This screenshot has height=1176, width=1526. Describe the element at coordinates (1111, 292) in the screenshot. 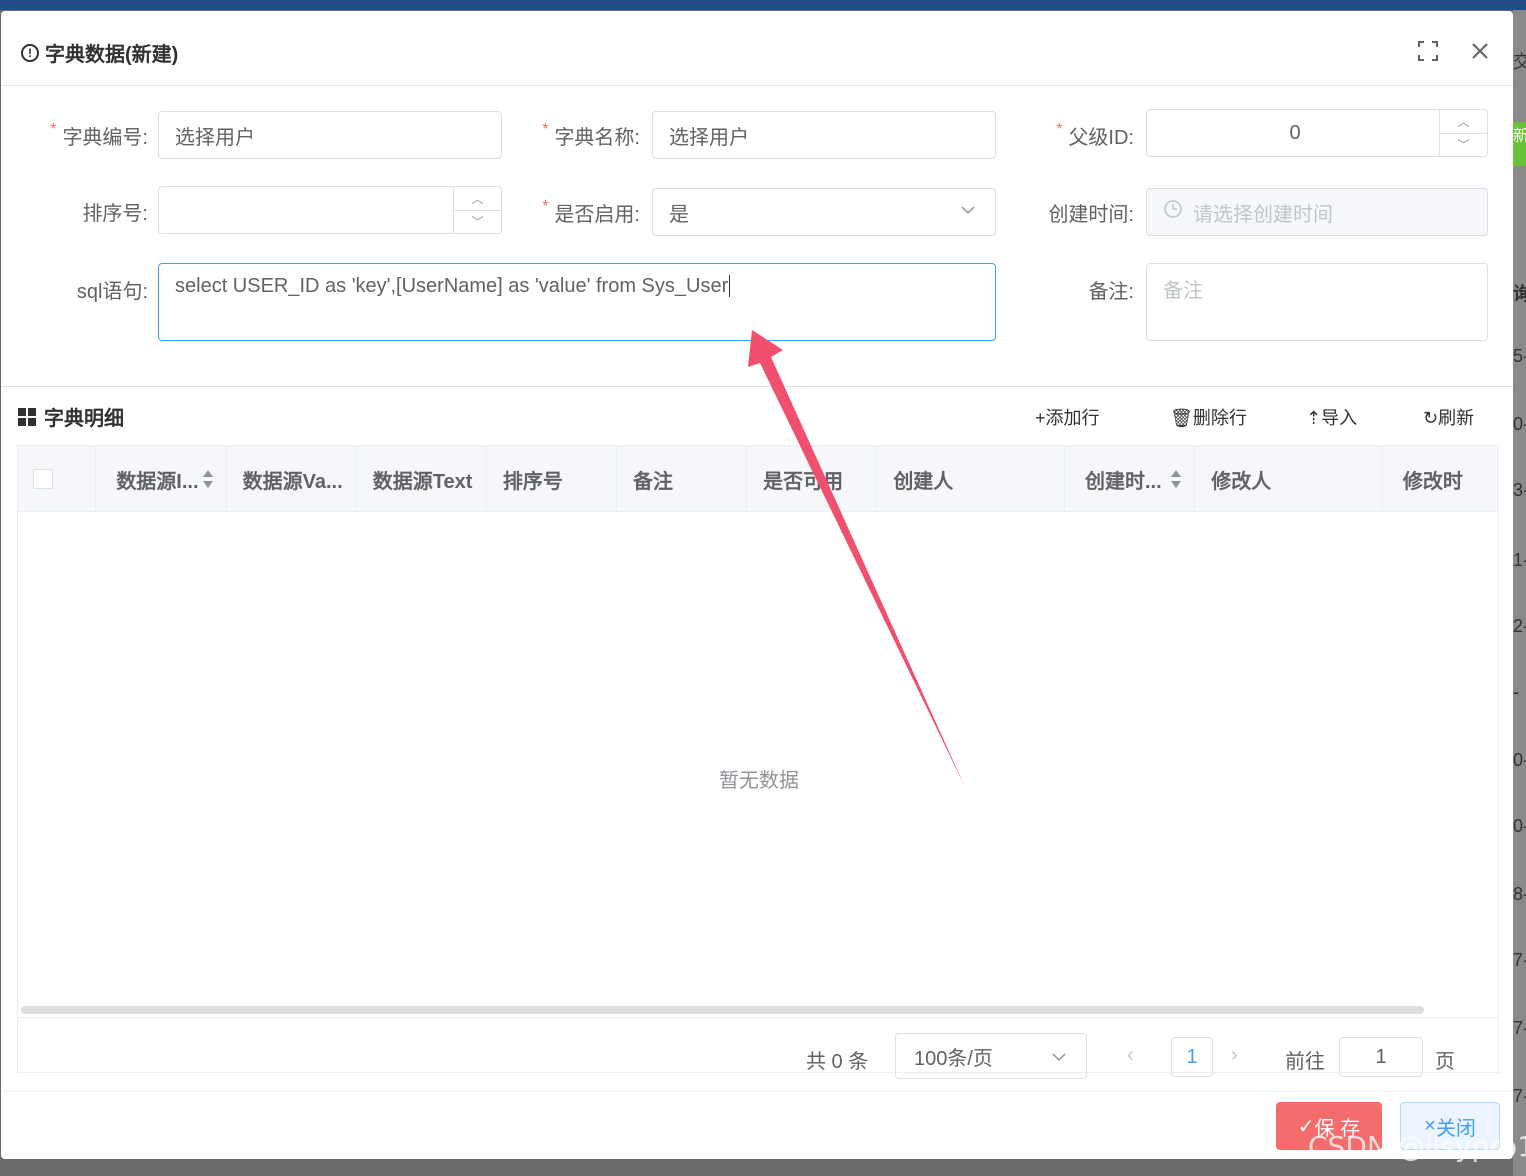

I see `remark-label: 备注:` at that location.